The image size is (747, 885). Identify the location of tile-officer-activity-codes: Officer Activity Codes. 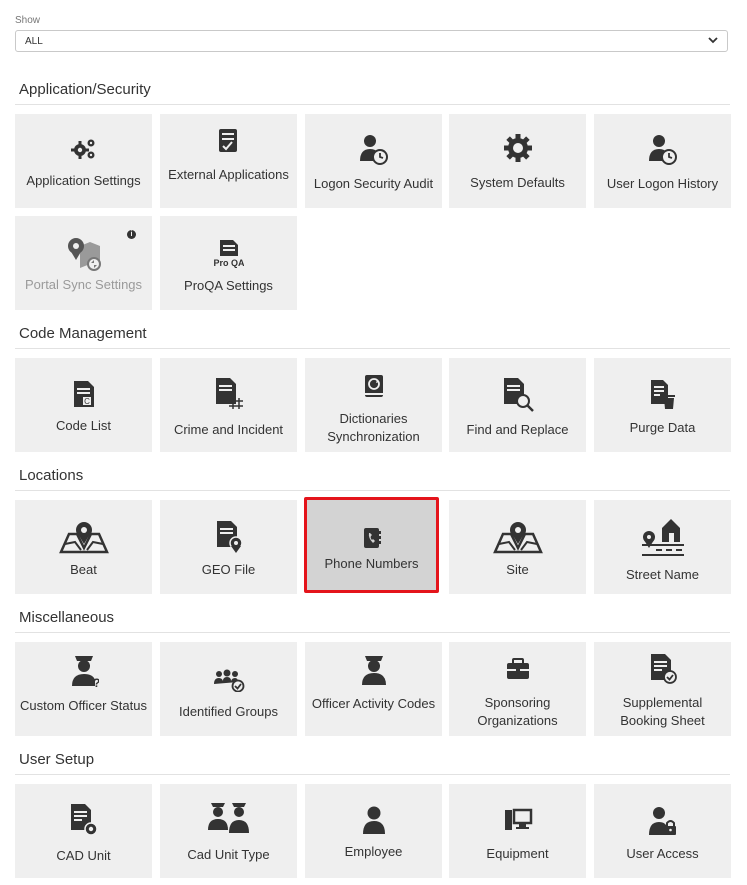
(373, 689).